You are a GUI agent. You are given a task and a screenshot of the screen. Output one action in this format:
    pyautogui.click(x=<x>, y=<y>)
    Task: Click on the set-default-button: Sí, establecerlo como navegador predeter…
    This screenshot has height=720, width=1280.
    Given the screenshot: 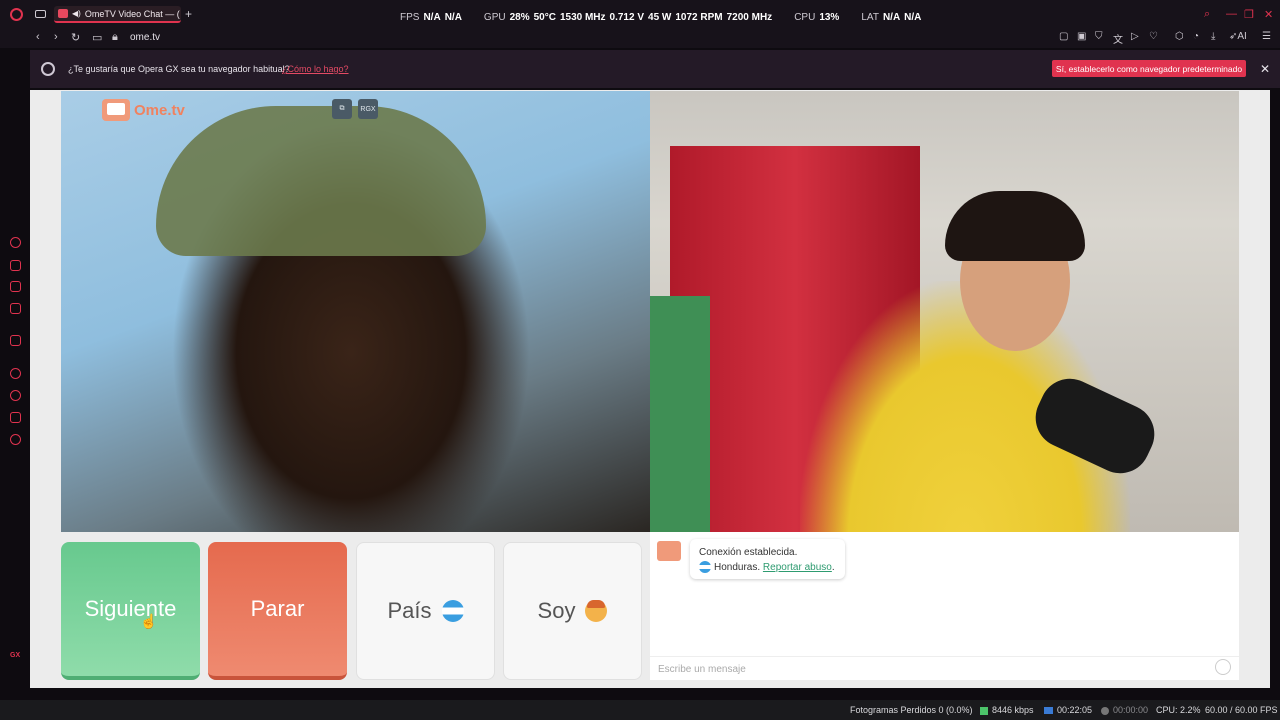 What is the action you would take?
    pyautogui.click(x=1149, y=68)
    